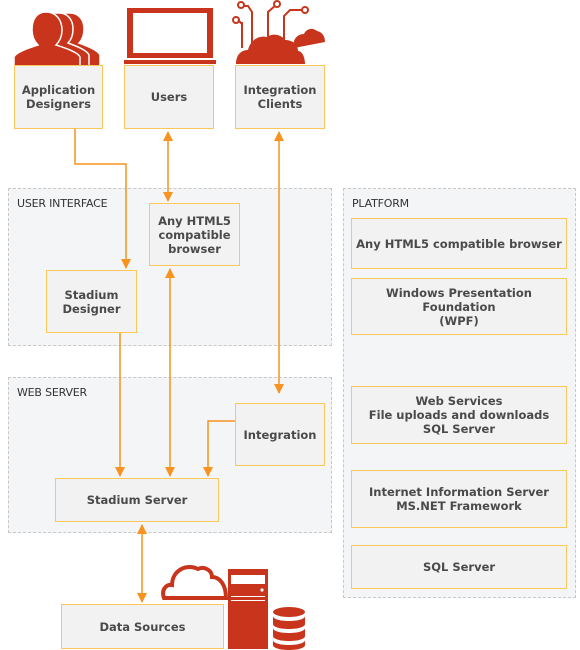 Image resolution: width=580 pixels, height=650 pixels. Describe the element at coordinates (380, 203) in the screenshot. I see `panel-title: PLATFORM` at that location.